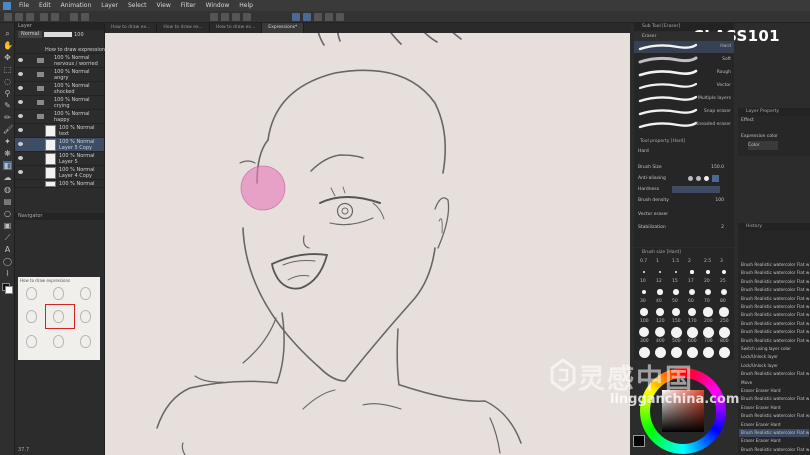  I want to click on zoom-icon: ⌕, so click(7, 33).